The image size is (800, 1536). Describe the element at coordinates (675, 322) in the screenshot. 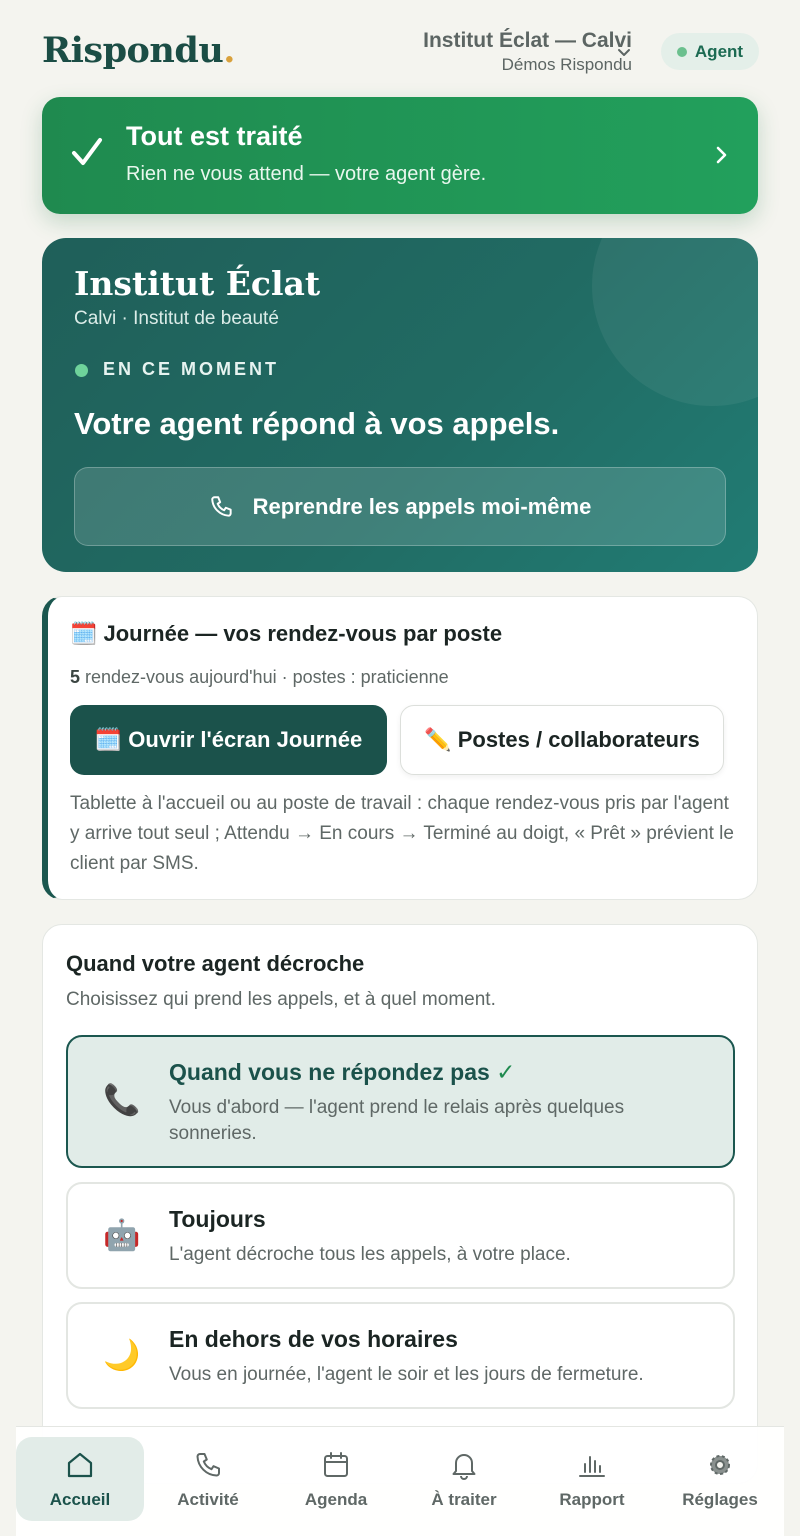

I see `decorative-circle` at that location.